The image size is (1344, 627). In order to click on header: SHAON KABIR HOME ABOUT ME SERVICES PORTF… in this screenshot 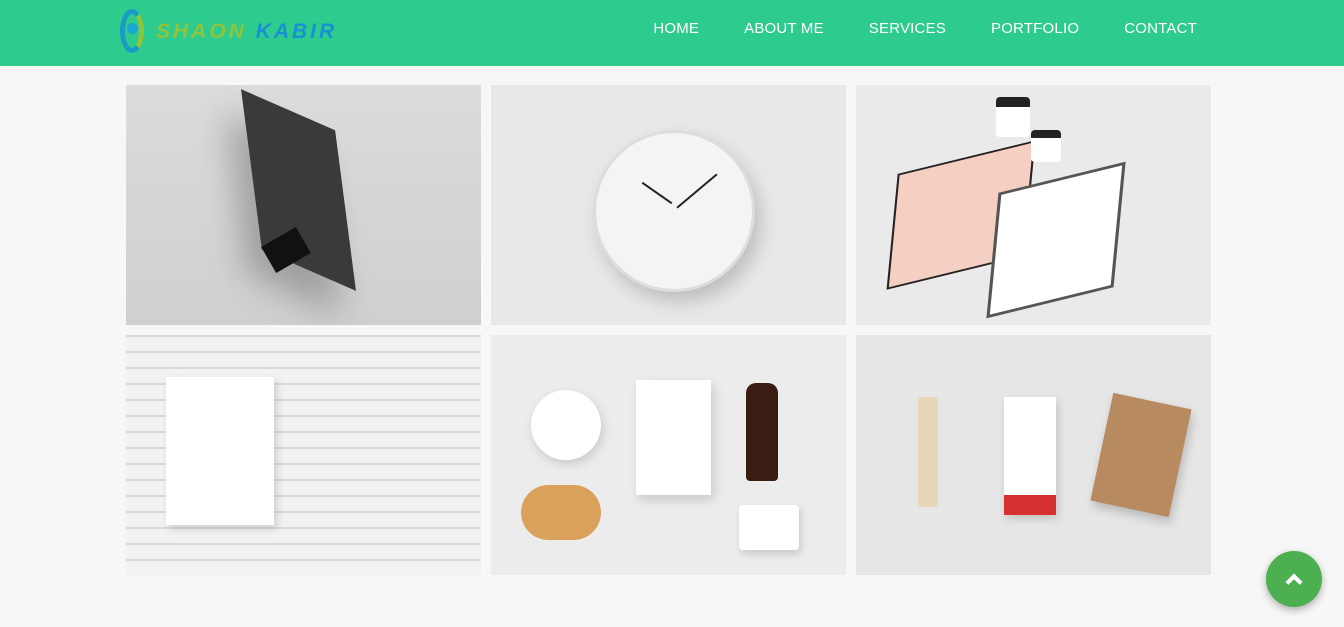, I will do `click(672, 33)`.